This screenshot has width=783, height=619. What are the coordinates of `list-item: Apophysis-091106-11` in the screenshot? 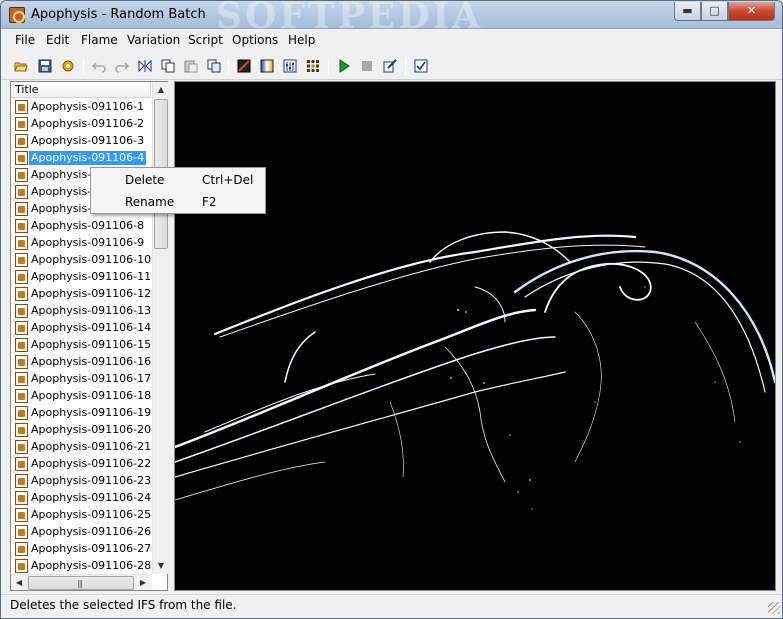 It's located at (81, 277).